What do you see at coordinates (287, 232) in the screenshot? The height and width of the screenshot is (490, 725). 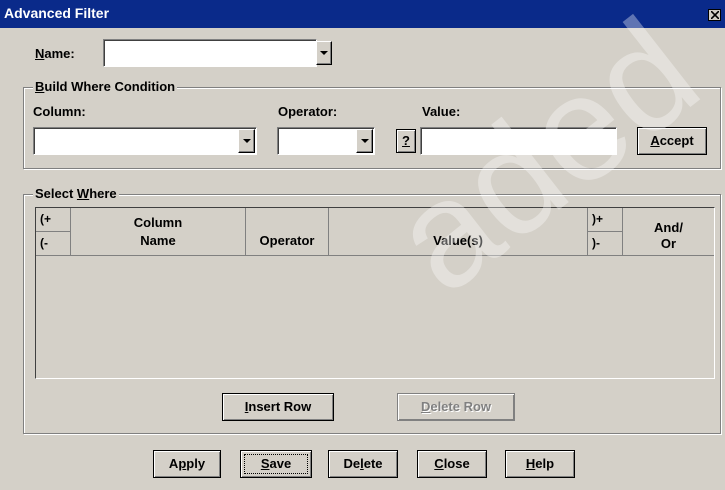 I see `operator-header: Operator` at bounding box center [287, 232].